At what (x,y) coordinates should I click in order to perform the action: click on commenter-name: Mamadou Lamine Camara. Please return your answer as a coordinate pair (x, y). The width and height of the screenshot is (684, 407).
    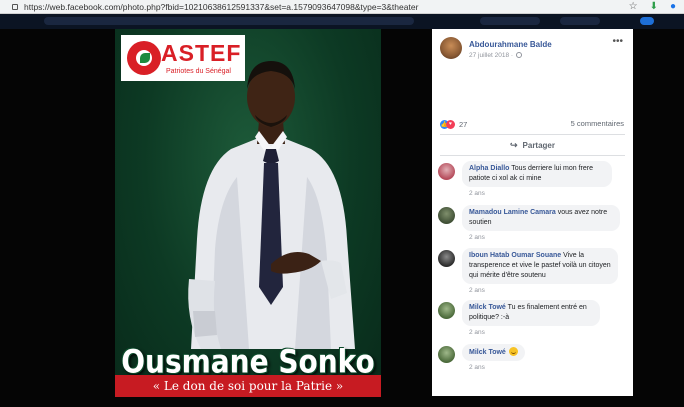
    Looking at the image, I should click on (512, 212).